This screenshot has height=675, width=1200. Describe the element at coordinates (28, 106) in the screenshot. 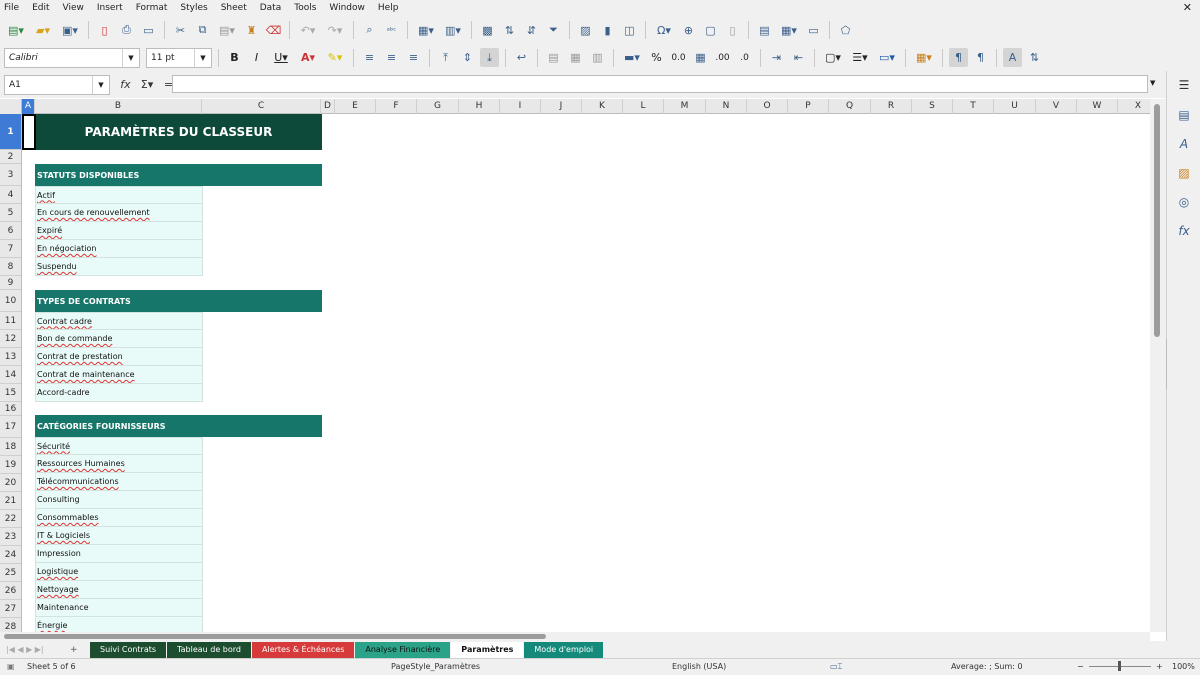

I see `column-header-a: A` at that location.